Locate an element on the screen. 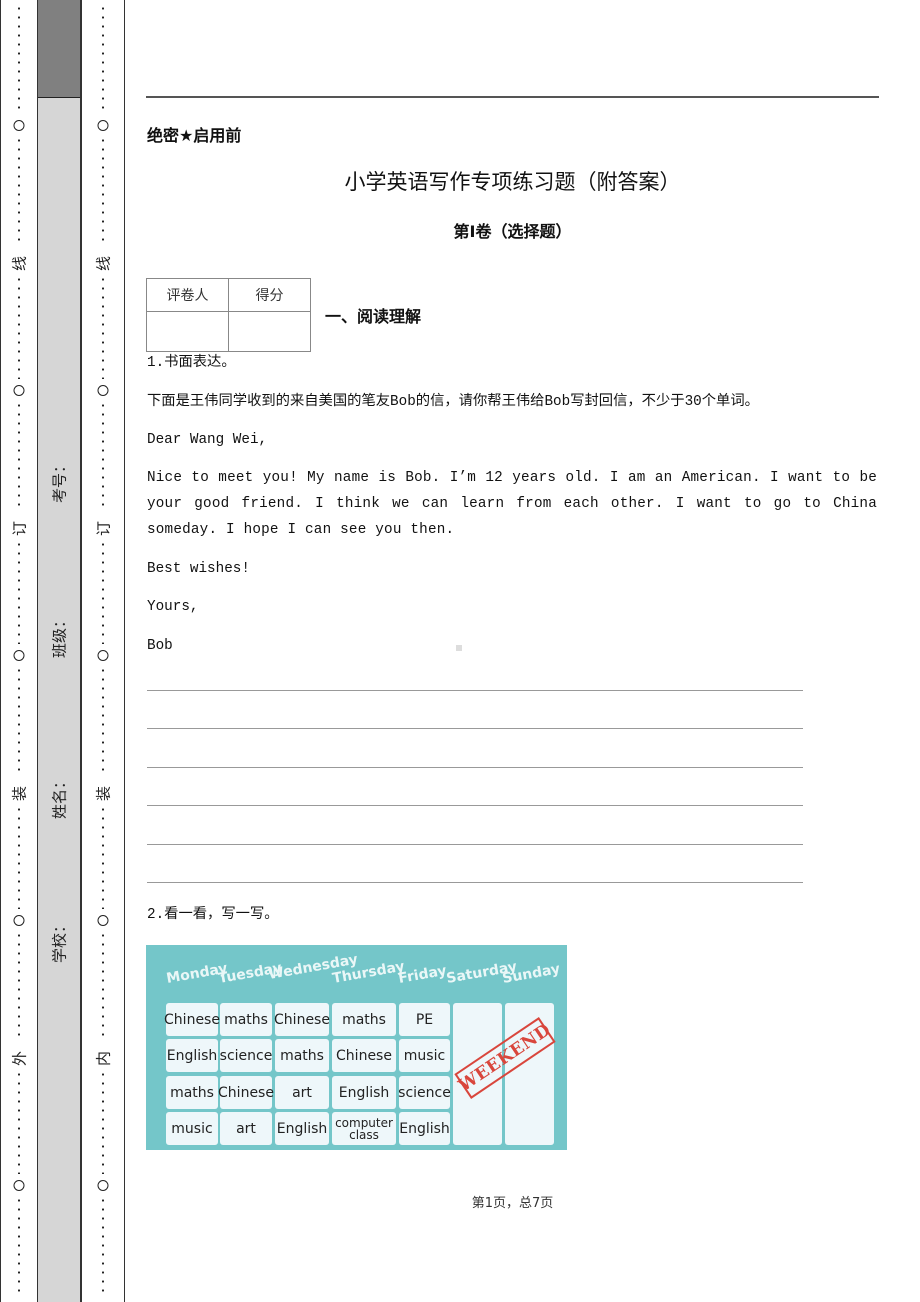 This screenshot has height=1302, width=920. grader-cell is located at coordinates (187, 331).